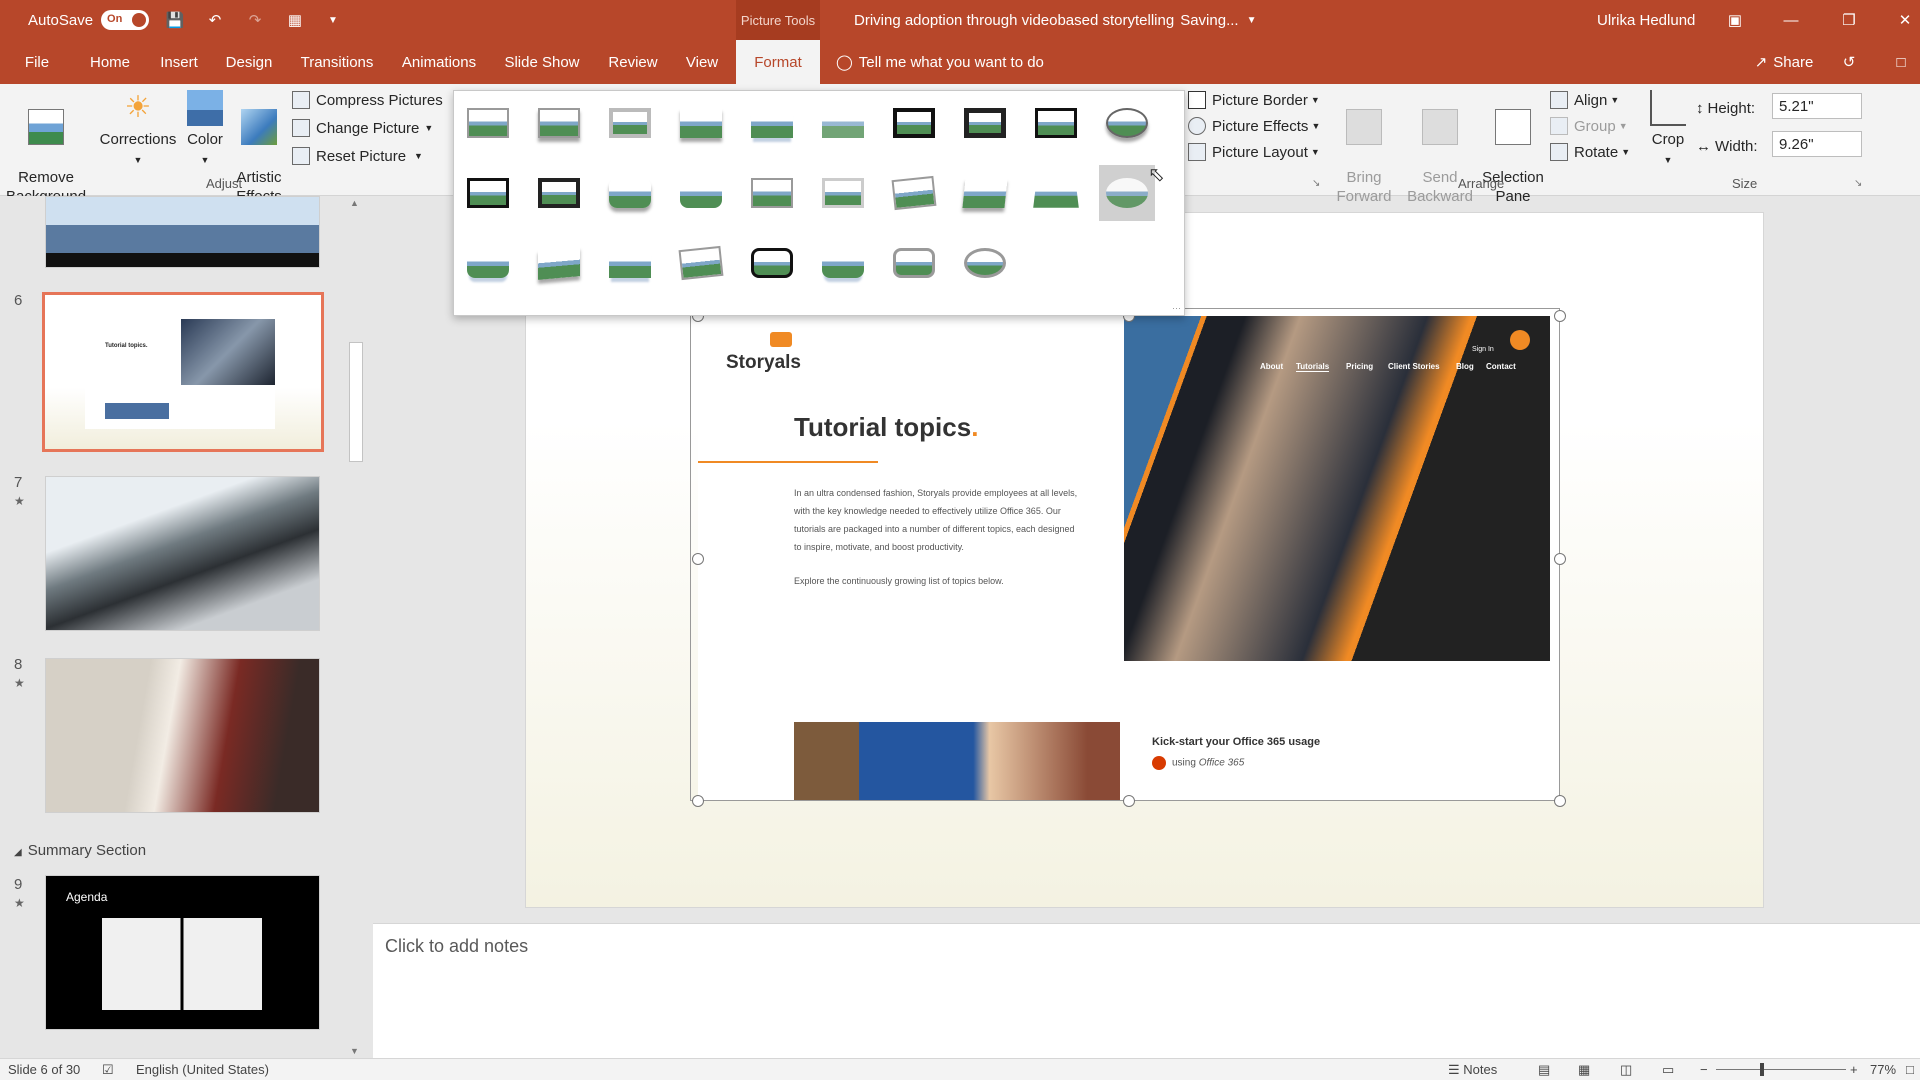 This screenshot has width=1920, height=1080. What do you see at coordinates (488, 263) in the screenshot?
I see `style-bevel-rectangle` at bounding box center [488, 263].